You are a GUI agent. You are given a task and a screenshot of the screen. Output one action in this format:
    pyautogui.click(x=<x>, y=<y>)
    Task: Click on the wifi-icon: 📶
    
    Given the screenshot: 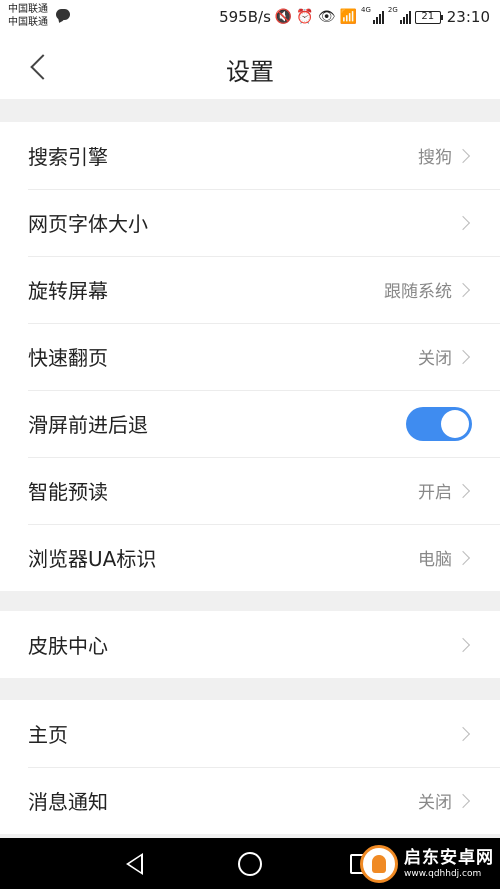 What is the action you would take?
    pyautogui.click(x=348, y=17)
    